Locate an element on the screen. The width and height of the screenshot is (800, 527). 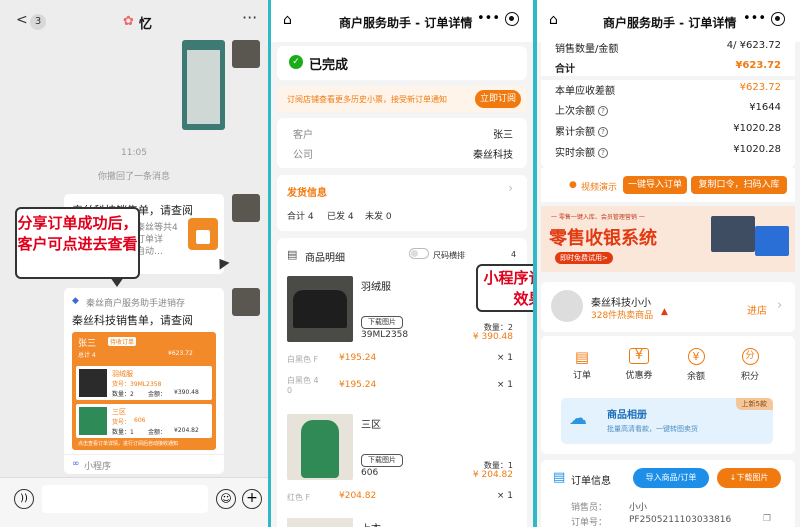
album-badge: 上新5款 is located at coordinates (754, 404).